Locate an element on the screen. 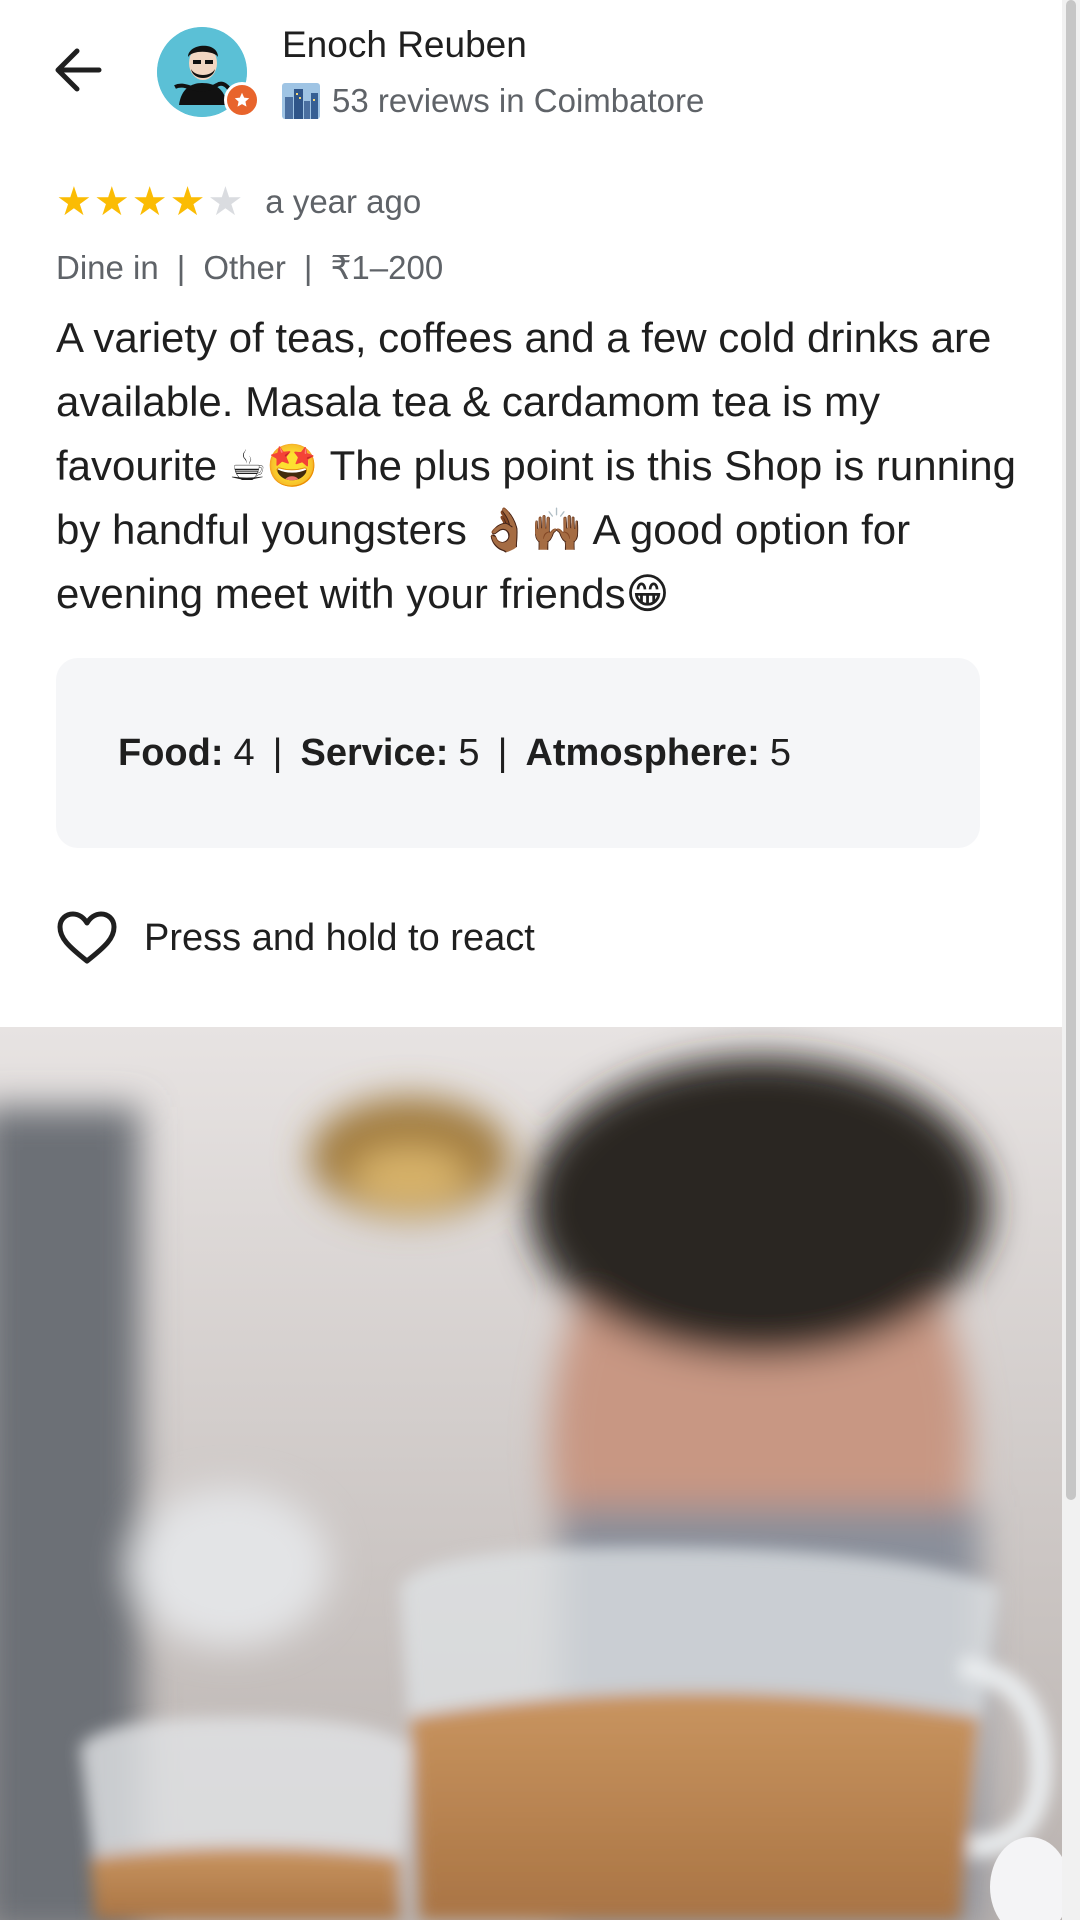  service-value: 5 is located at coordinates (469, 752).